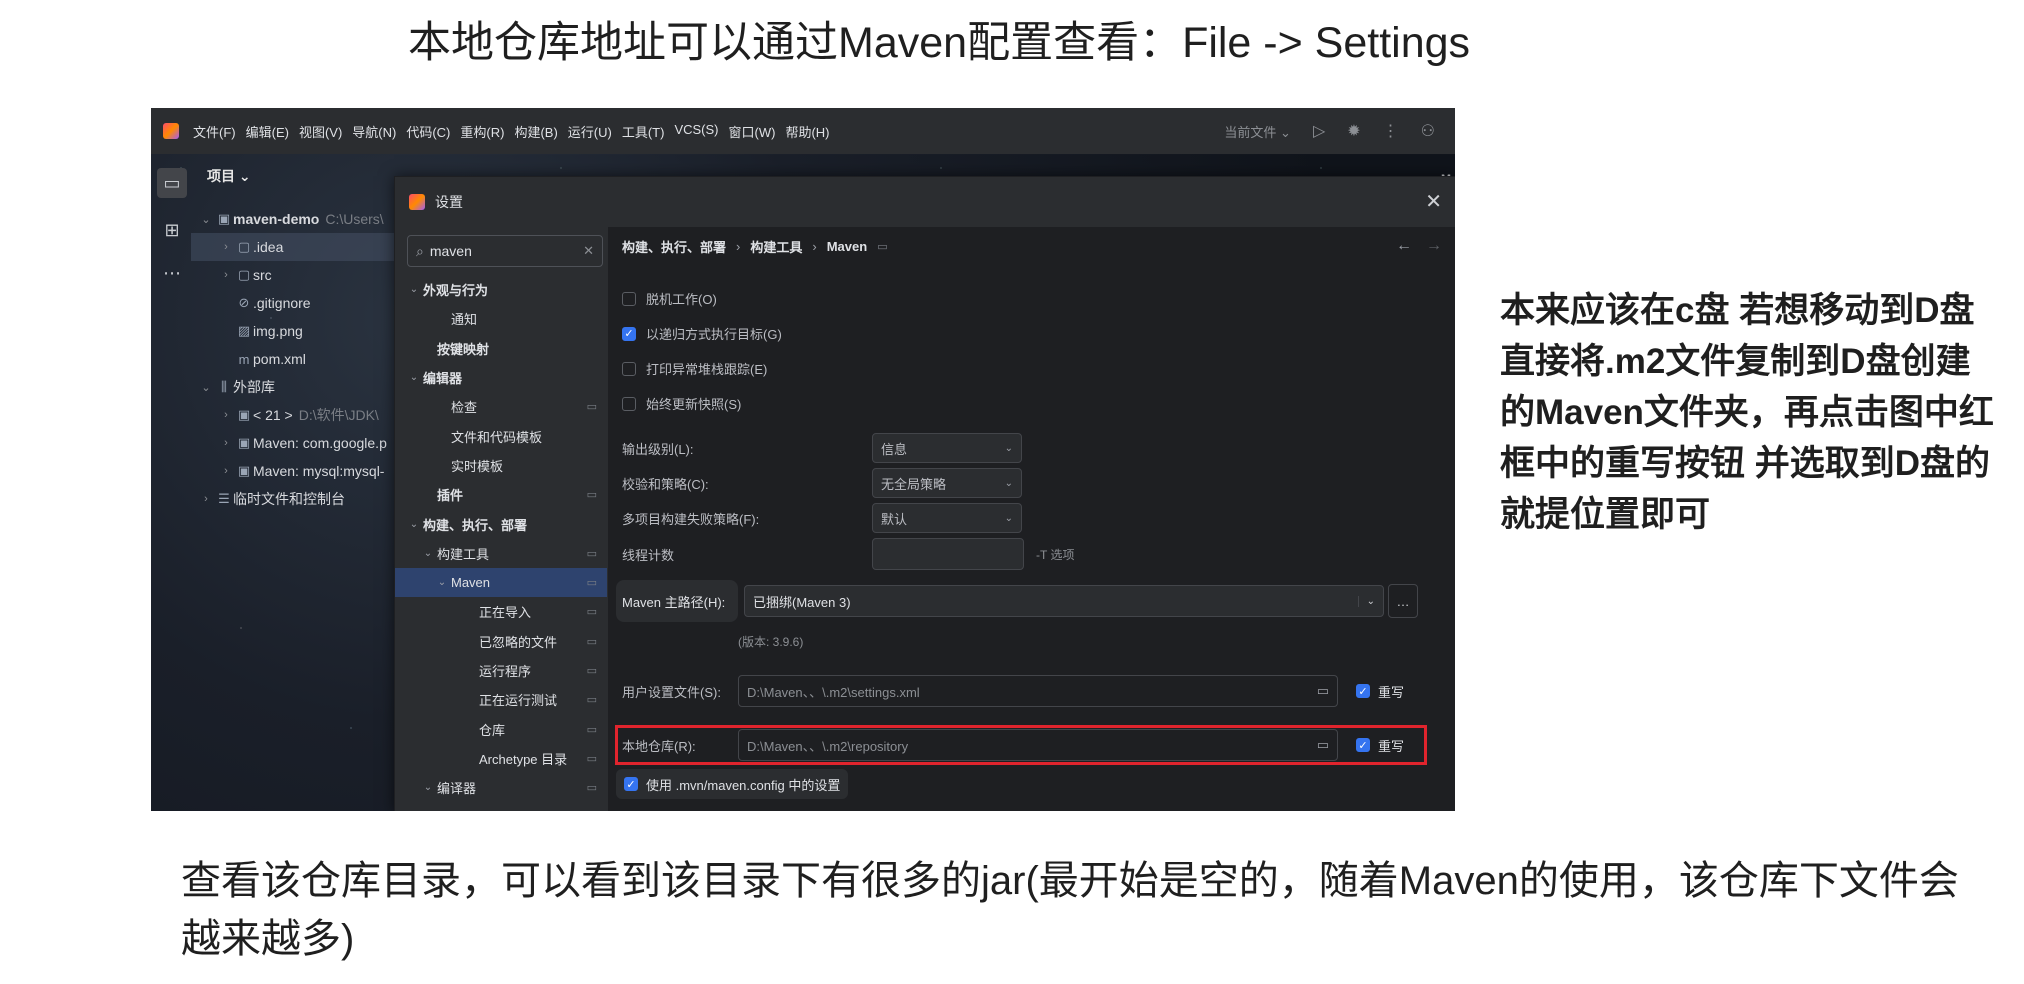  Describe the element at coordinates (229, 176) in the screenshot. I see `project-panel-title: 项目 ⌄` at that location.